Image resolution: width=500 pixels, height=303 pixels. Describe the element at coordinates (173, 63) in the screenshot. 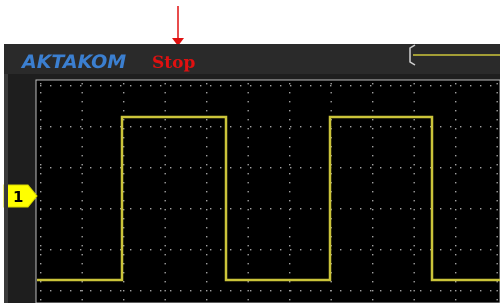

I see `run-state-label: Stop` at that location.